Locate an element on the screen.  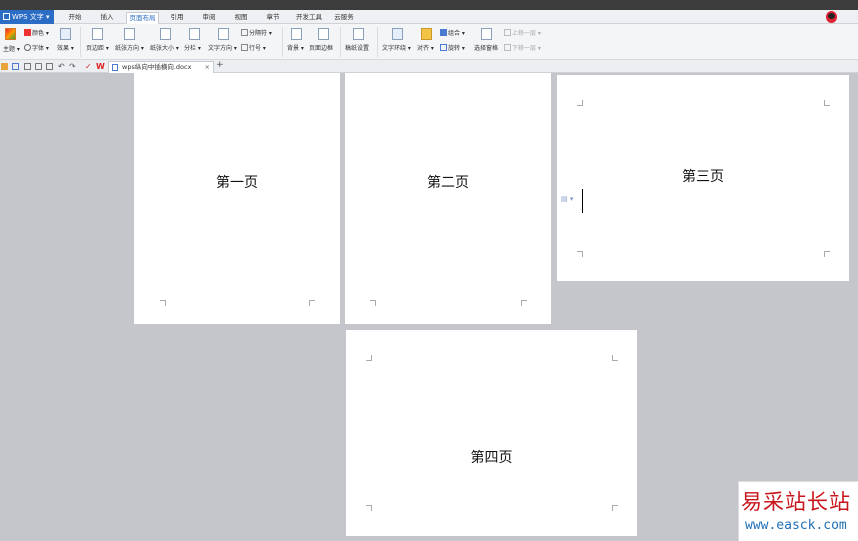
tab-home: 开始 is located at coordinates (75, 18).